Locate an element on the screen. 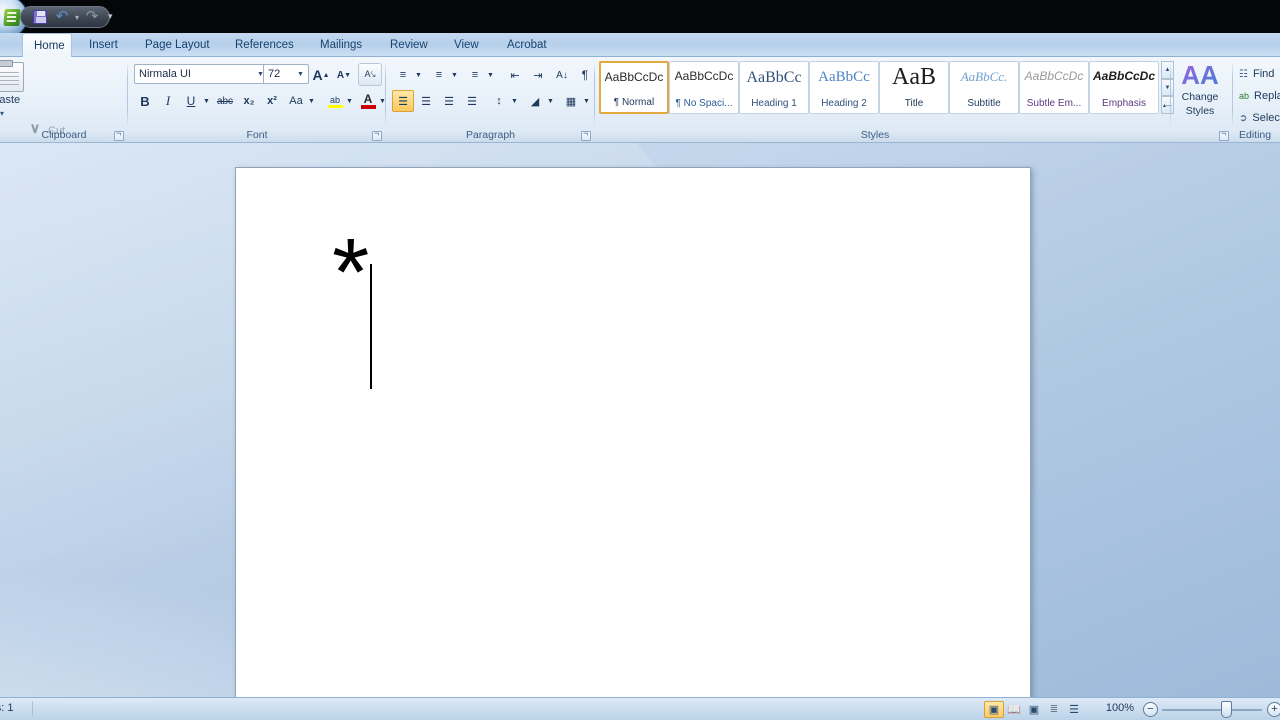 Image resolution: width=1280 pixels, height=720 pixels. paste-dropdown-arrow-icon: ▾ is located at coordinates (2, 113).